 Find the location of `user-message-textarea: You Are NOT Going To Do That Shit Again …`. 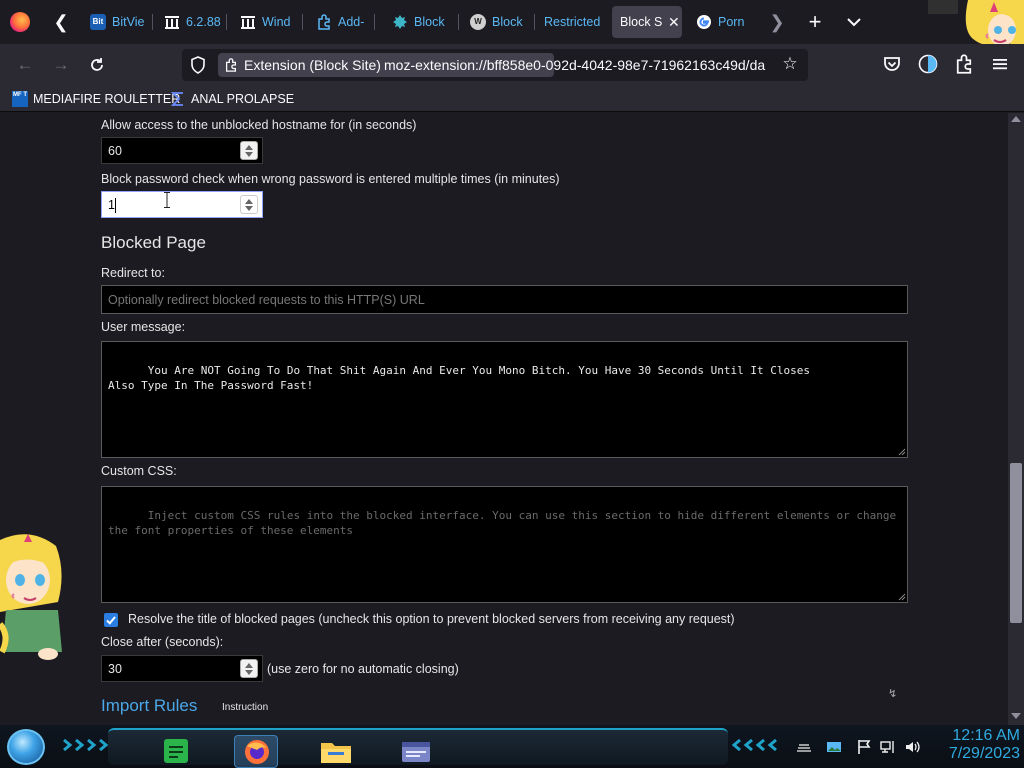

user-message-textarea: You Are NOT Going To Do That Shit Again … is located at coordinates (504, 399).